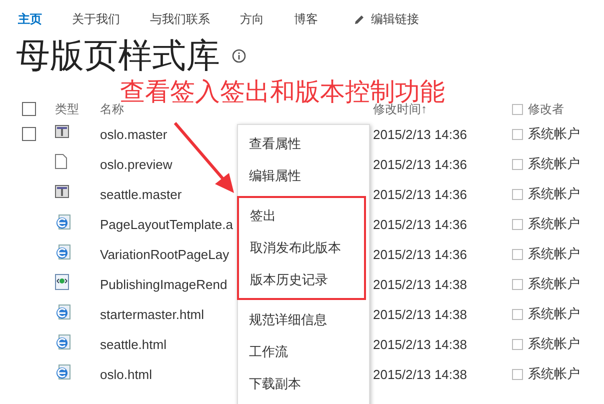 The height and width of the screenshot is (404, 604). I want to click on nav-link: 关于我们, so click(96, 19).